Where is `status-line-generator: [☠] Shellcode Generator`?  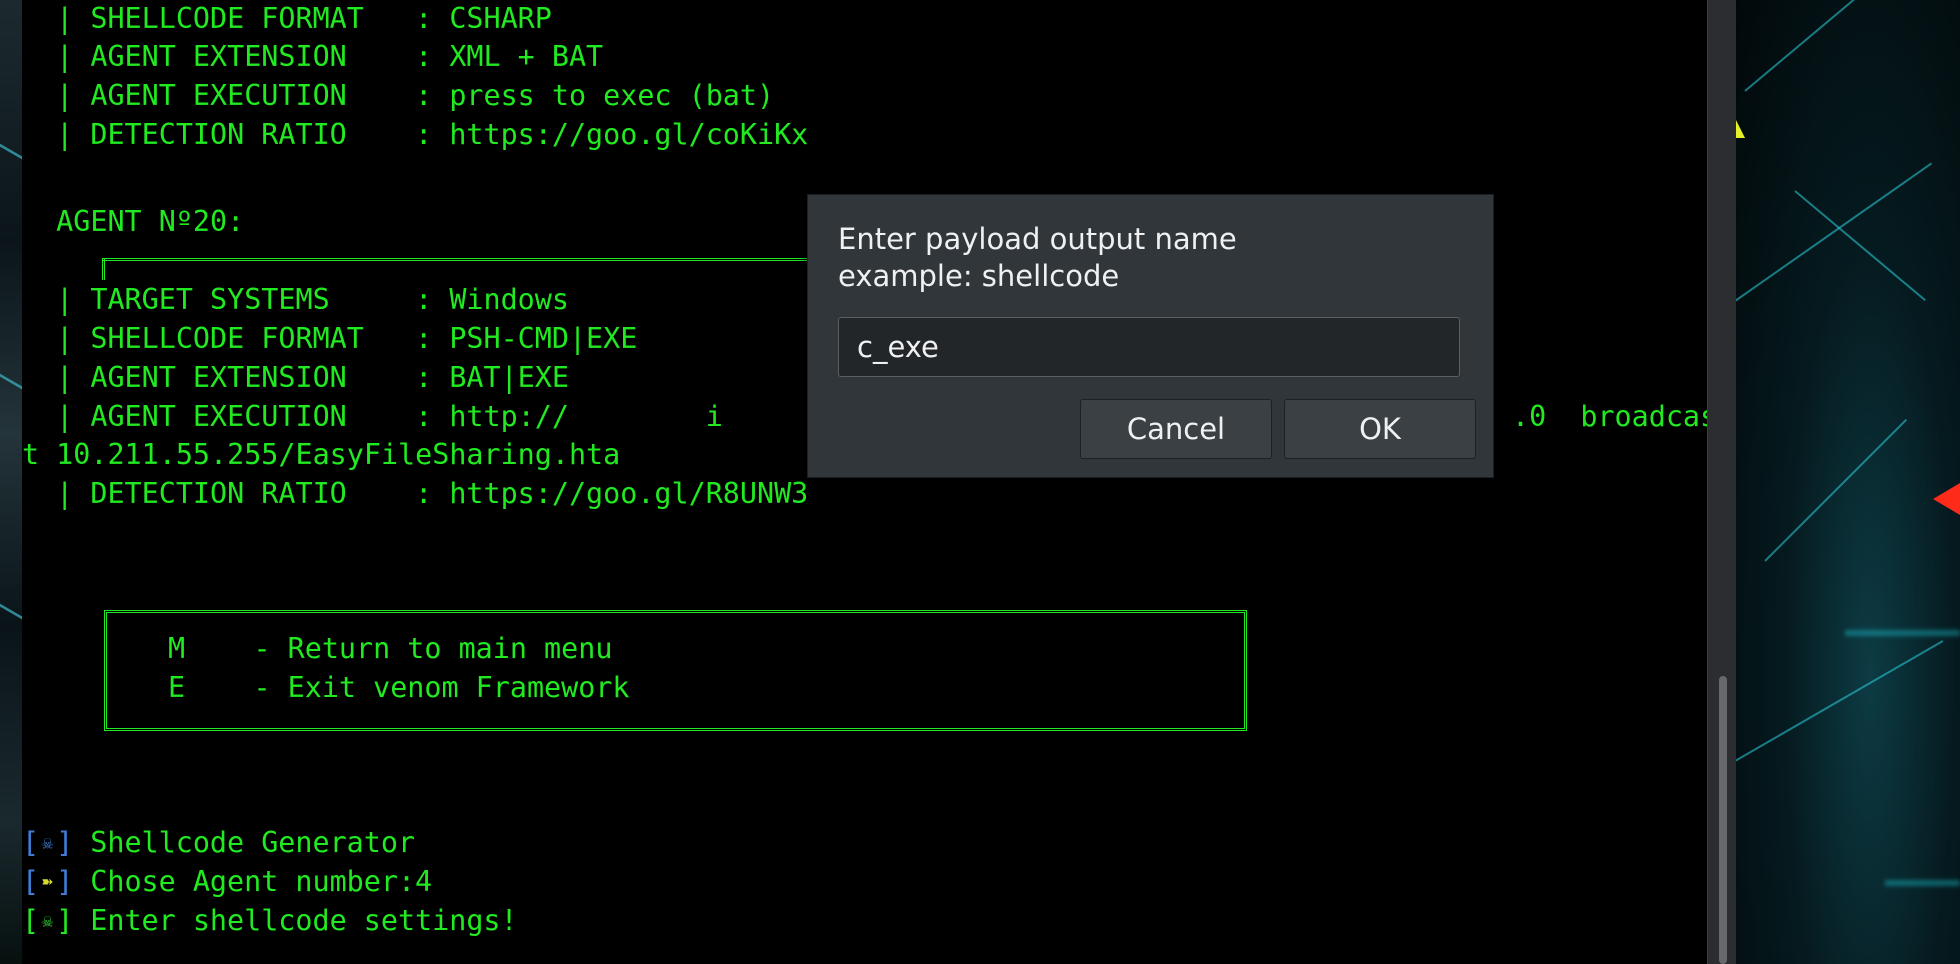 status-line-generator: [☠] Shellcode Generator is located at coordinates (219, 842).